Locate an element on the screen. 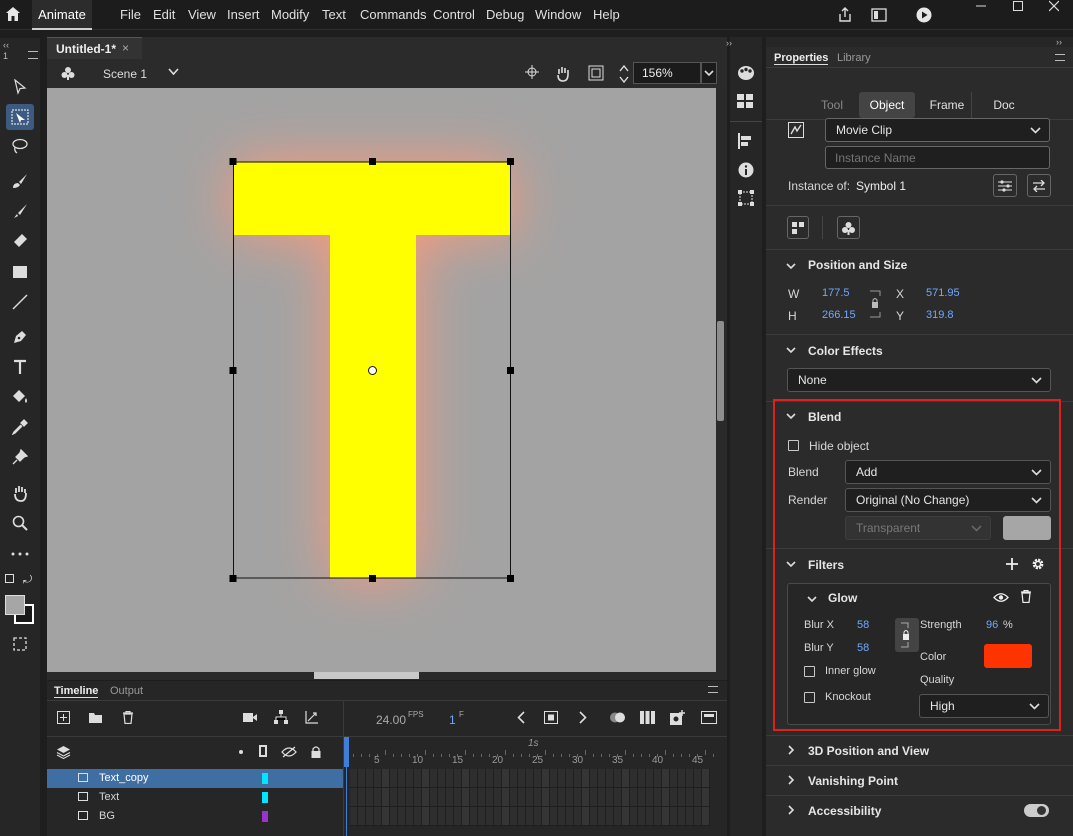 This screenshot has width=1073, height=836. minimize-icon is located at coordinates (981, 6).